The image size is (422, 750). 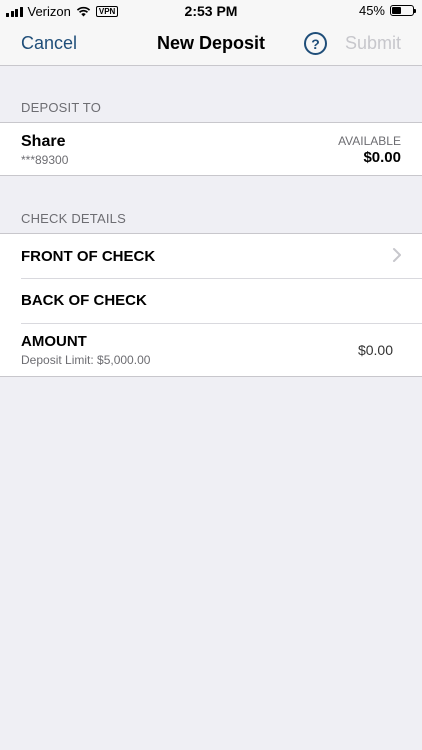 What do you see at coordinates (211, 11) in the screenshot?
I see `status-bar: Verizon VPN 2:53 PM 45%` at bounding box center [211, 11].